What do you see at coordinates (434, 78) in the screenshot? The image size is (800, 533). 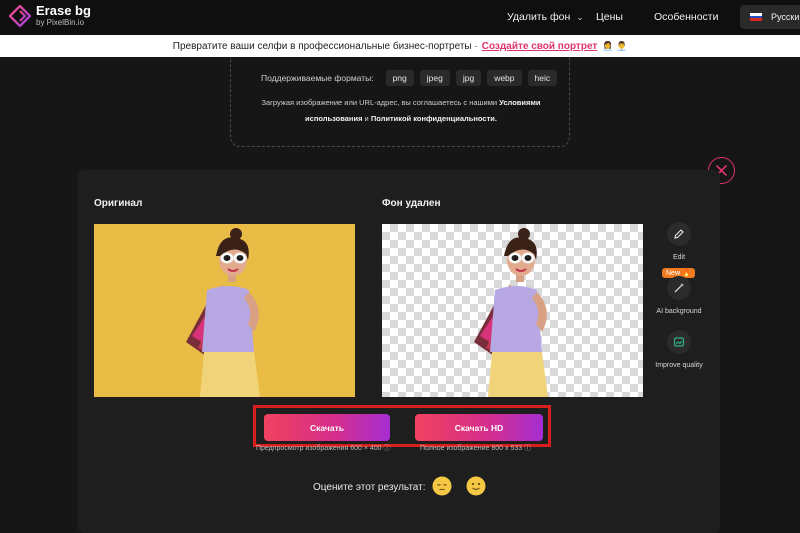 I see `format-chip: jpeg` at bounding box center [434, 78].